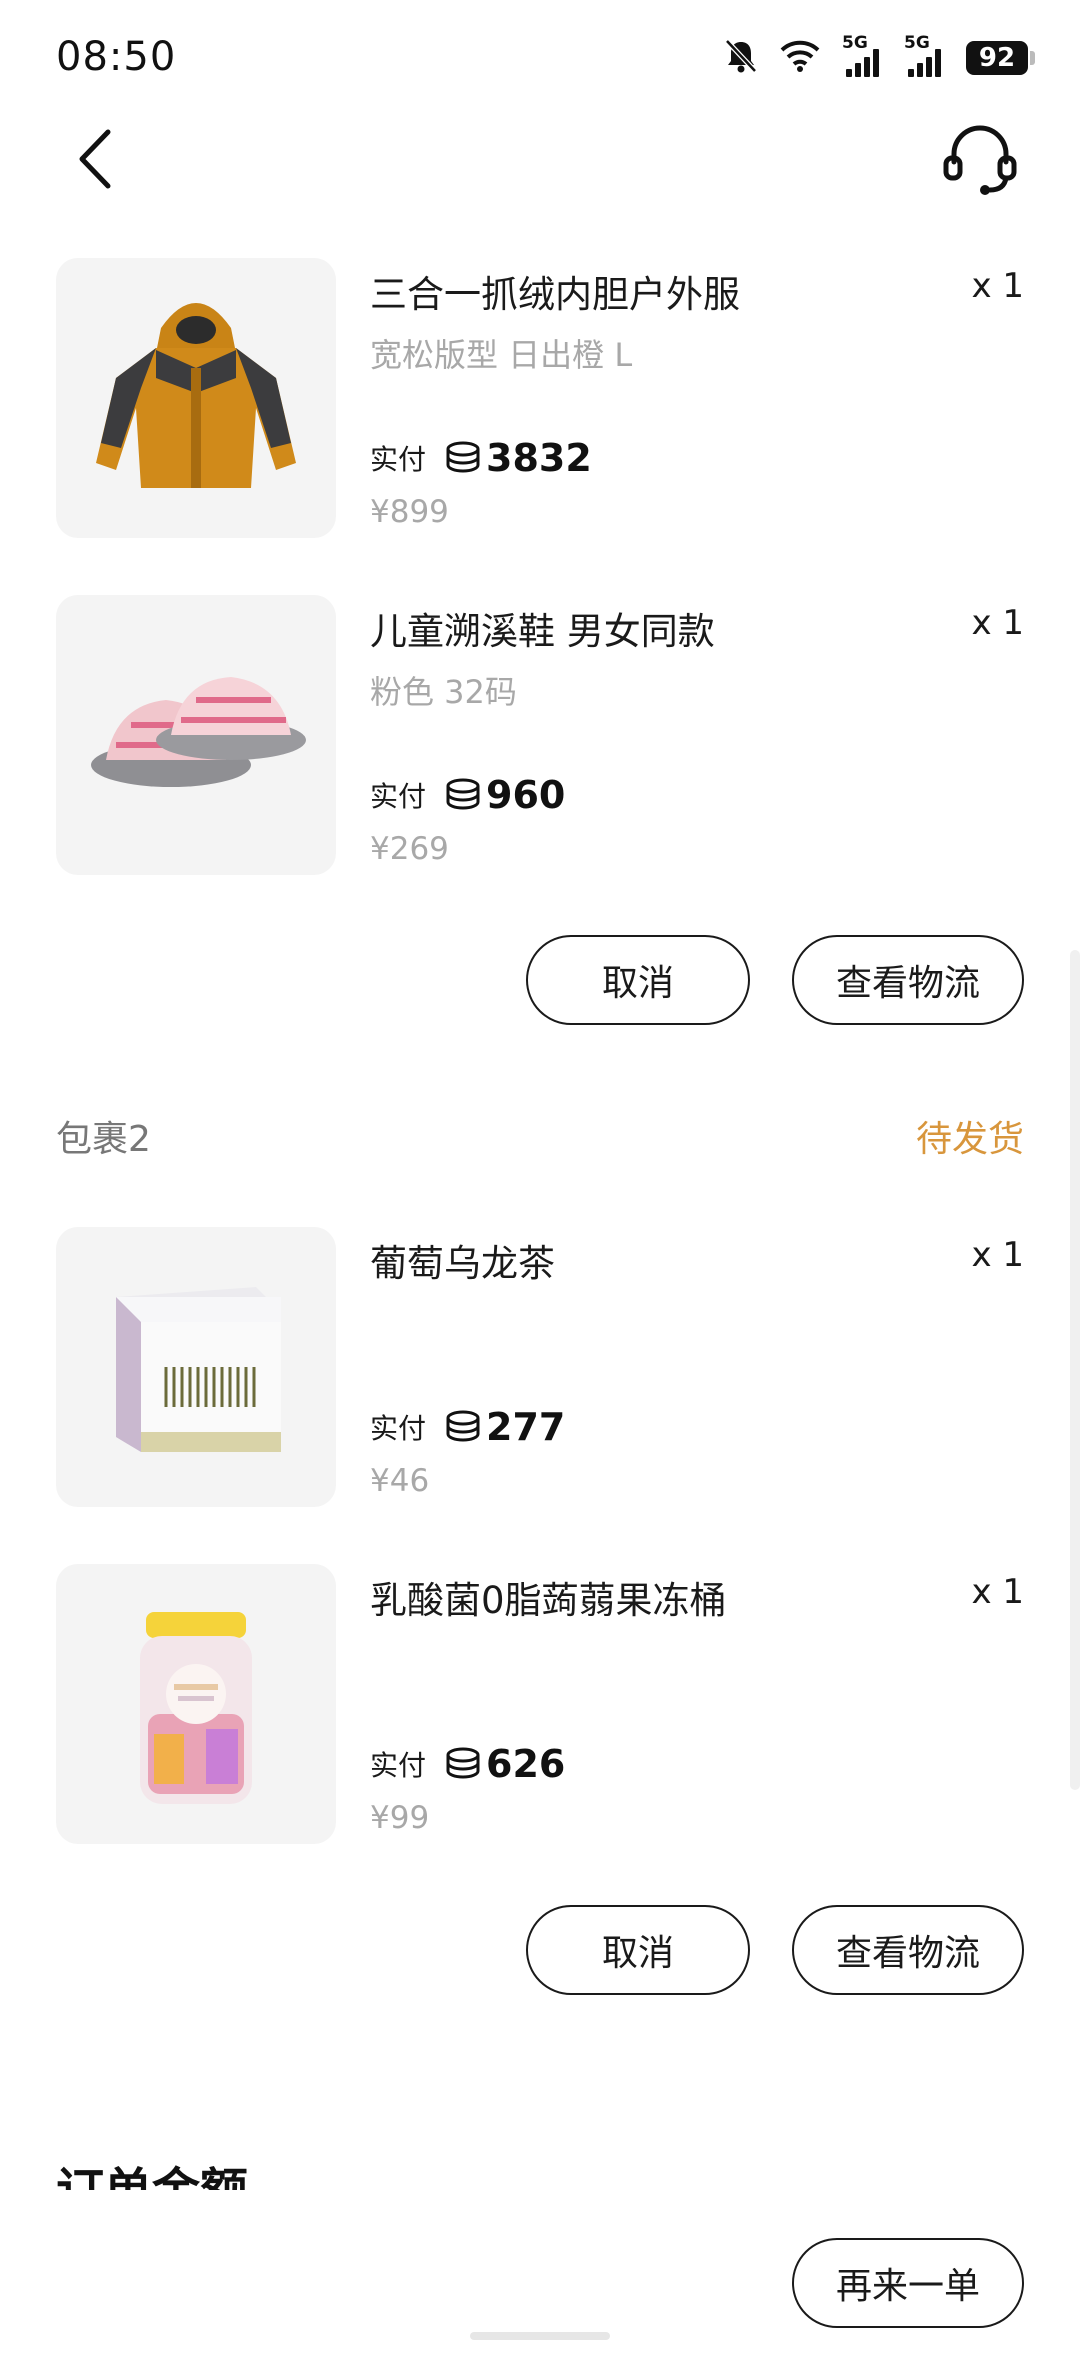 Image resolution: width=1080 pixels, height=2376 pixels. Describe the element at coordinates (539, 458) in the screenshot. I see `paid-amount: 3832` at that location.